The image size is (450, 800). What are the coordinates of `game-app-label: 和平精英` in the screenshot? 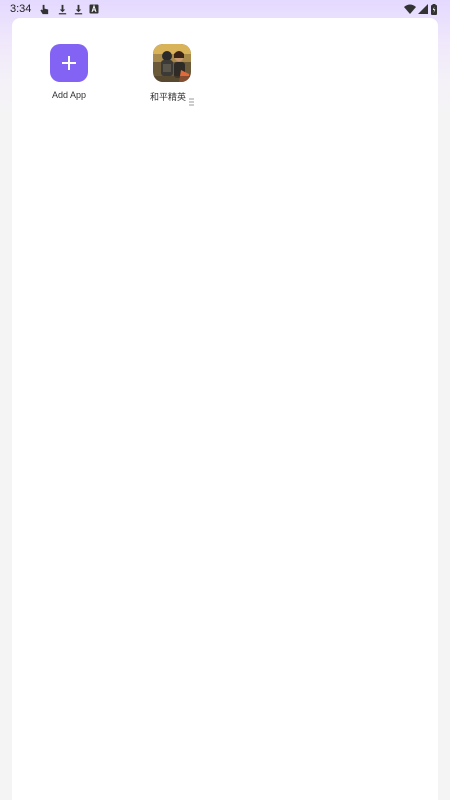 It's located at (167, 97).